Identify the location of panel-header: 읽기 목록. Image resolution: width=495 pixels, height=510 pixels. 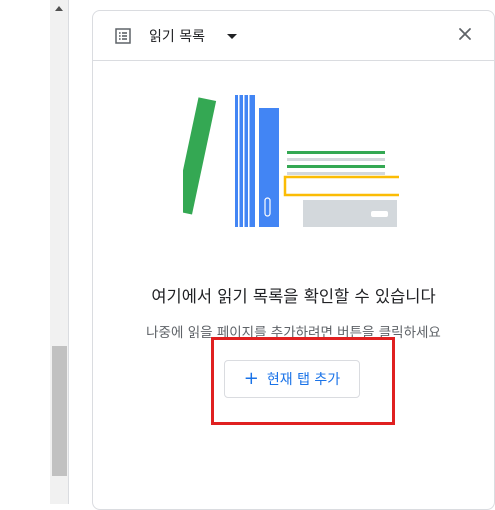
(293, 36).